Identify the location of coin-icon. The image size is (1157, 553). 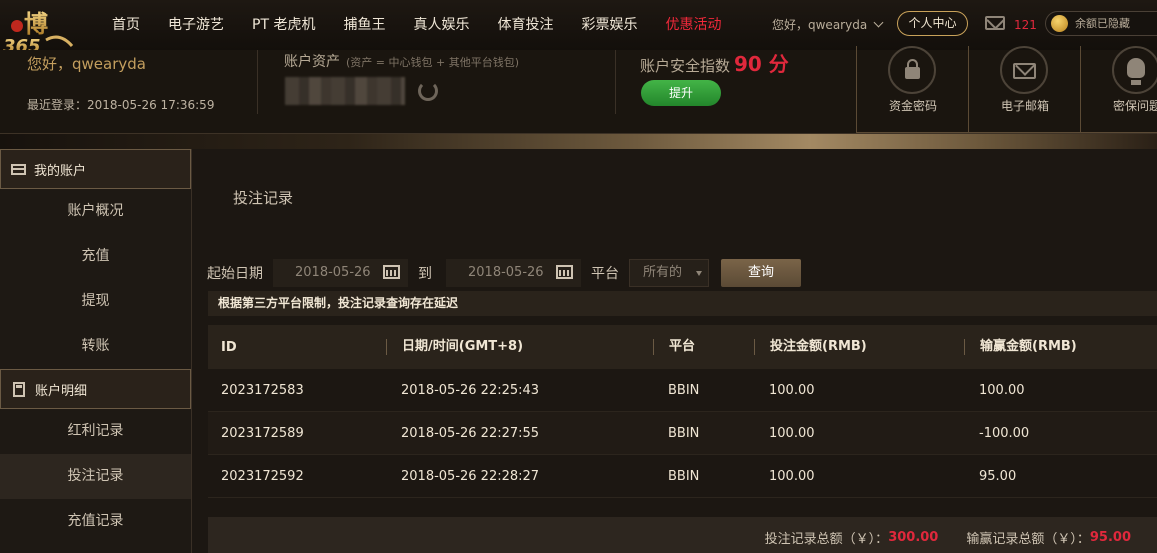
(1059, 23).